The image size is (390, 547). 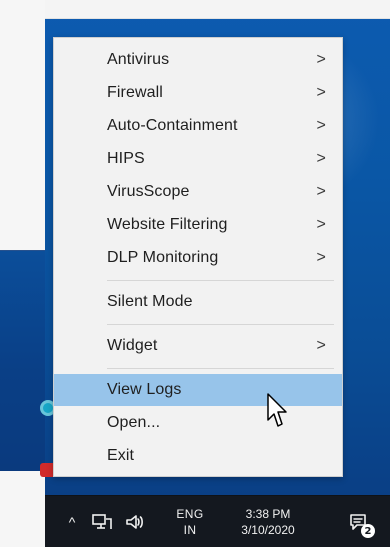 What do you see at coordinates (198, 346) in the screenshot?
I see `menu-item-widget: Widget >` at bounding box center [198, 346].